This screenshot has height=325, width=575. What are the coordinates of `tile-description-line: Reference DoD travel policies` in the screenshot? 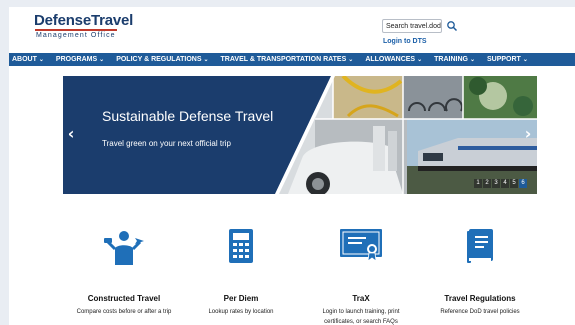 It's located at (480, 312).